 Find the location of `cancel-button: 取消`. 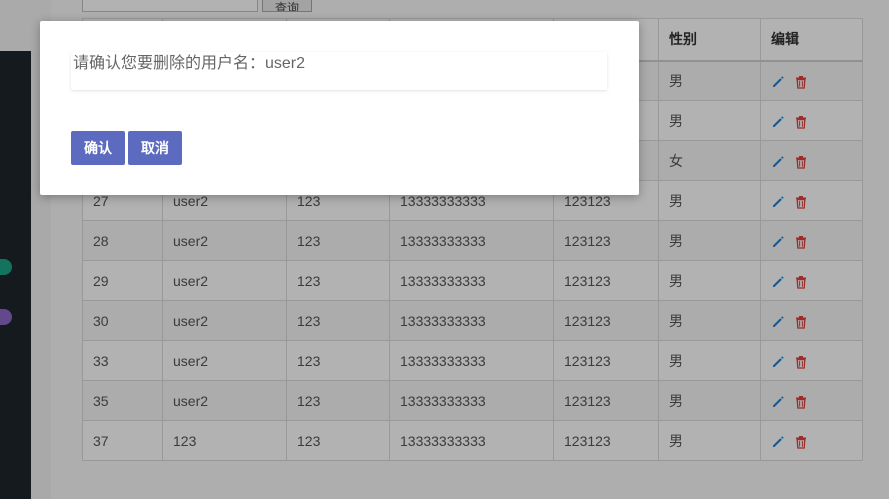

cancel-button: 取消 is located at coordinates (155, 148).